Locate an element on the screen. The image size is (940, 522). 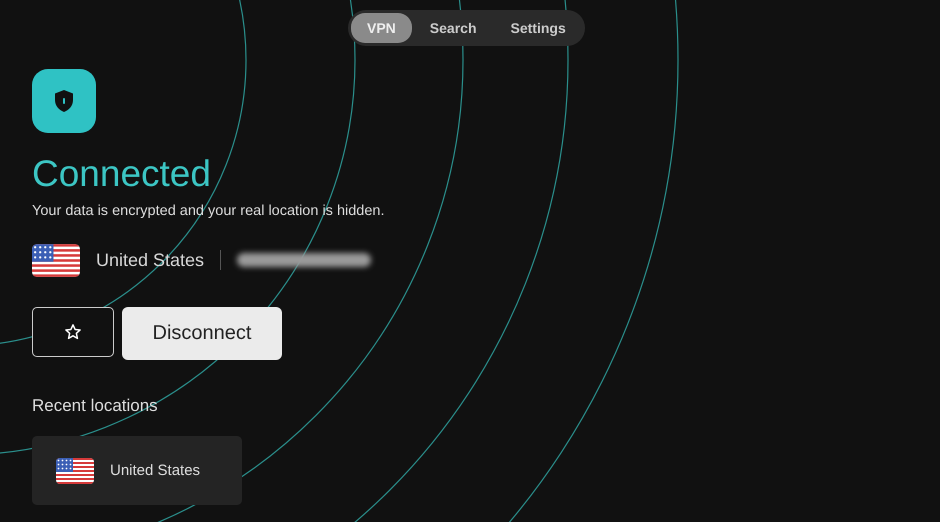
status-title: Connected is located at coordinates (121, 173).